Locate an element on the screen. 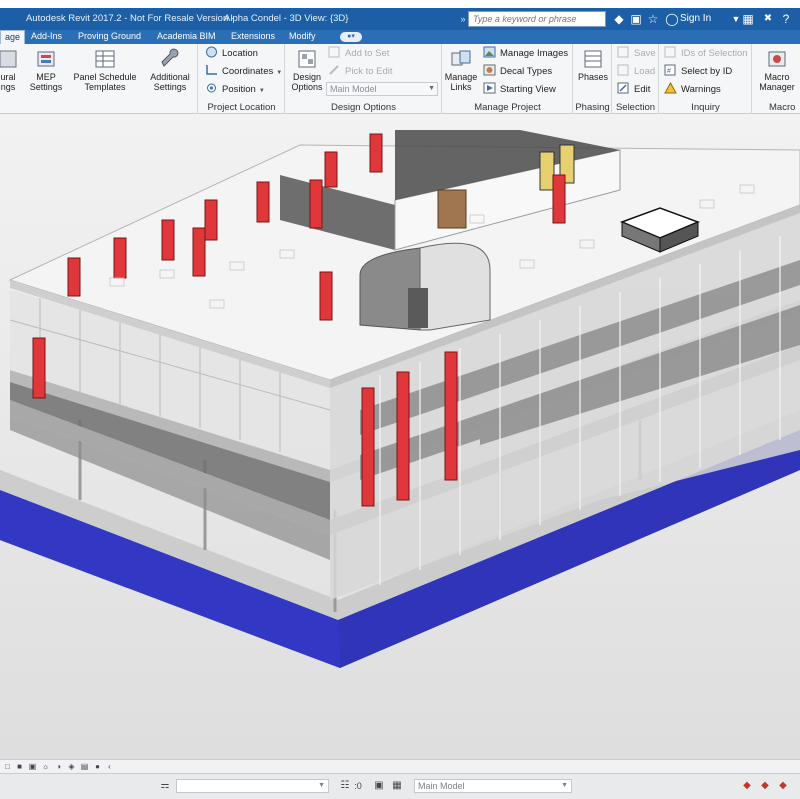 This screenshot has width=800, height=799. structural-settings-icon is located at coordinates (8, 59).